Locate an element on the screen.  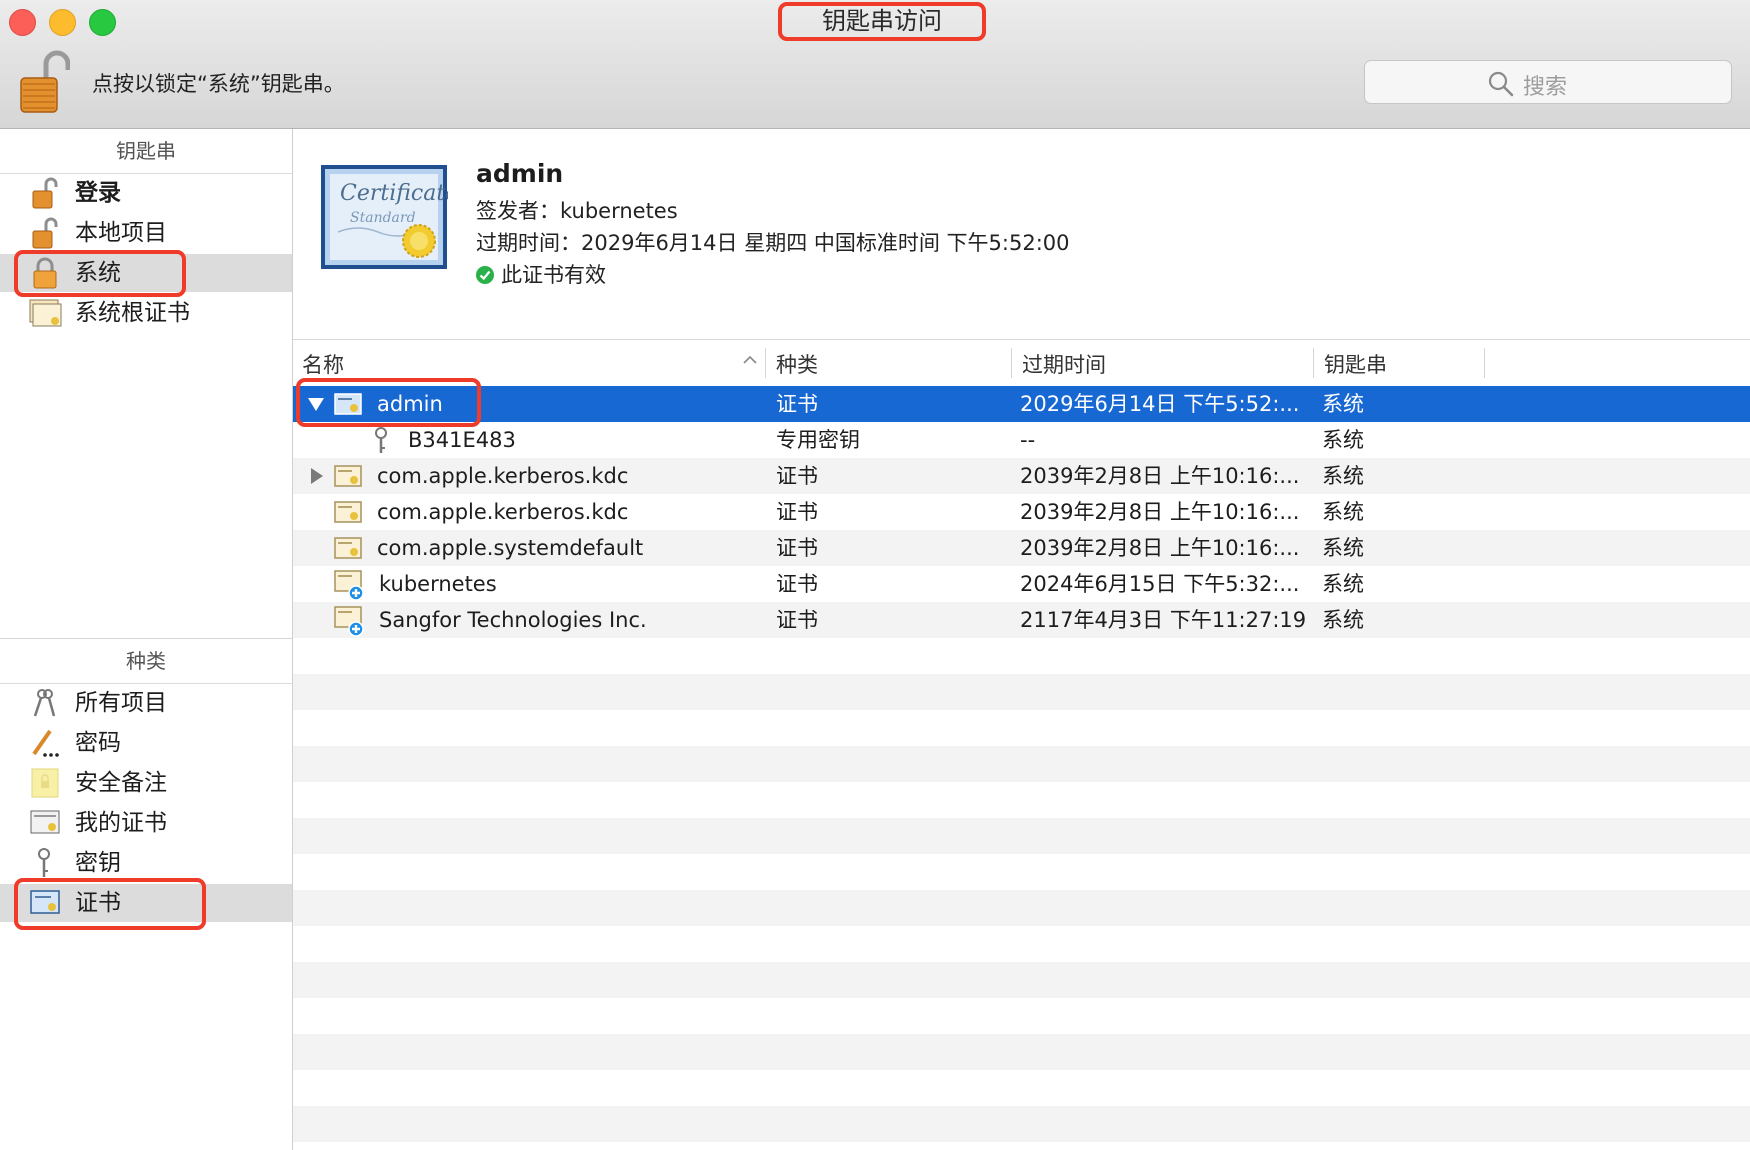
sidebar-item-label: 本地项目 is located at coordinates (121, 233).